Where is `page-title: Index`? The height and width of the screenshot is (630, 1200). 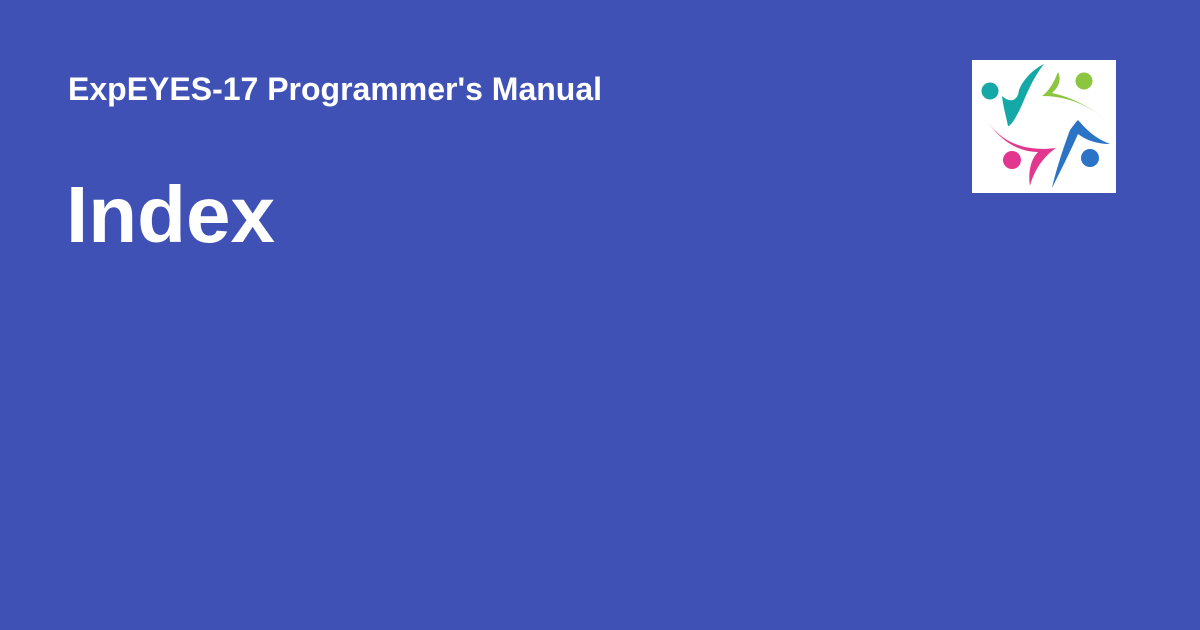 page-title: Index is located at coordinates (170, 214).